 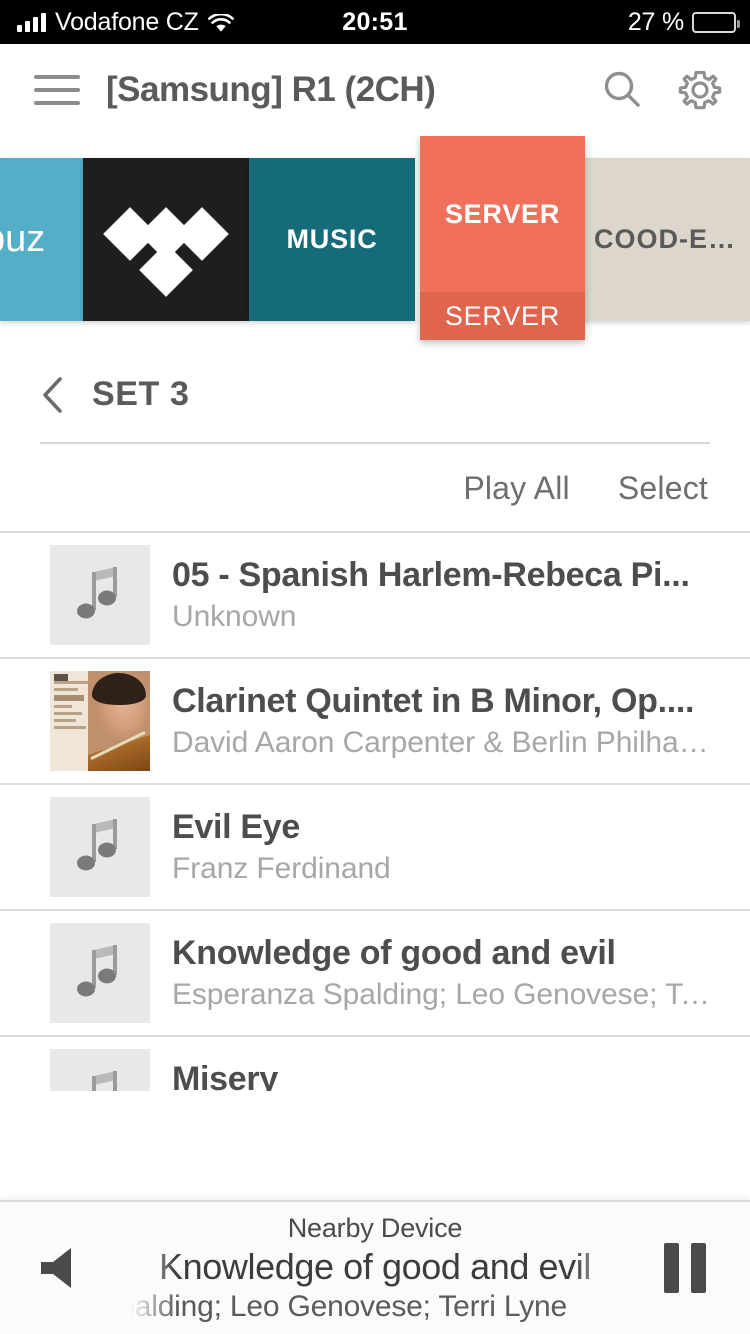 What do you see at coordinates (622, 90) in the screenshot?
I see `search-icon` at bounding box center [622, 90].